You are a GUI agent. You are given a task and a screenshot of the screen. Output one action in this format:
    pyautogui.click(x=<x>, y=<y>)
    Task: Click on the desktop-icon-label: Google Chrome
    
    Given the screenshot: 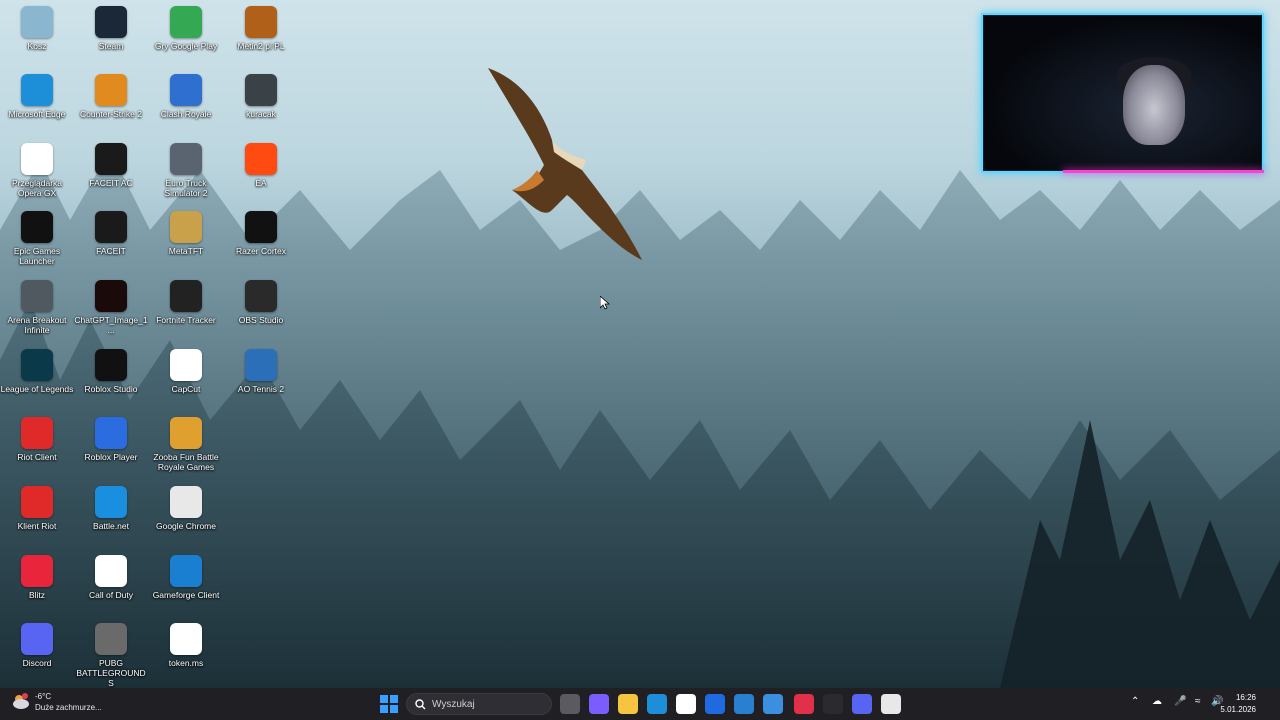 What is the action you would take?
    pyautogui.click(x=185, y=526)
    